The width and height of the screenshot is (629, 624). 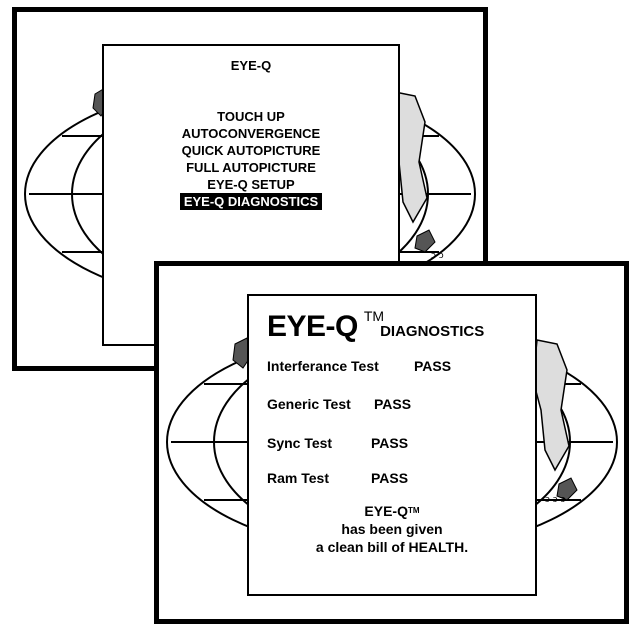 What do you see at coordinates (251, 184) in the screenshot?
I see `menu-item-eyeq-setup: EYE-Q SETUP` at bounding box center [251, 184].